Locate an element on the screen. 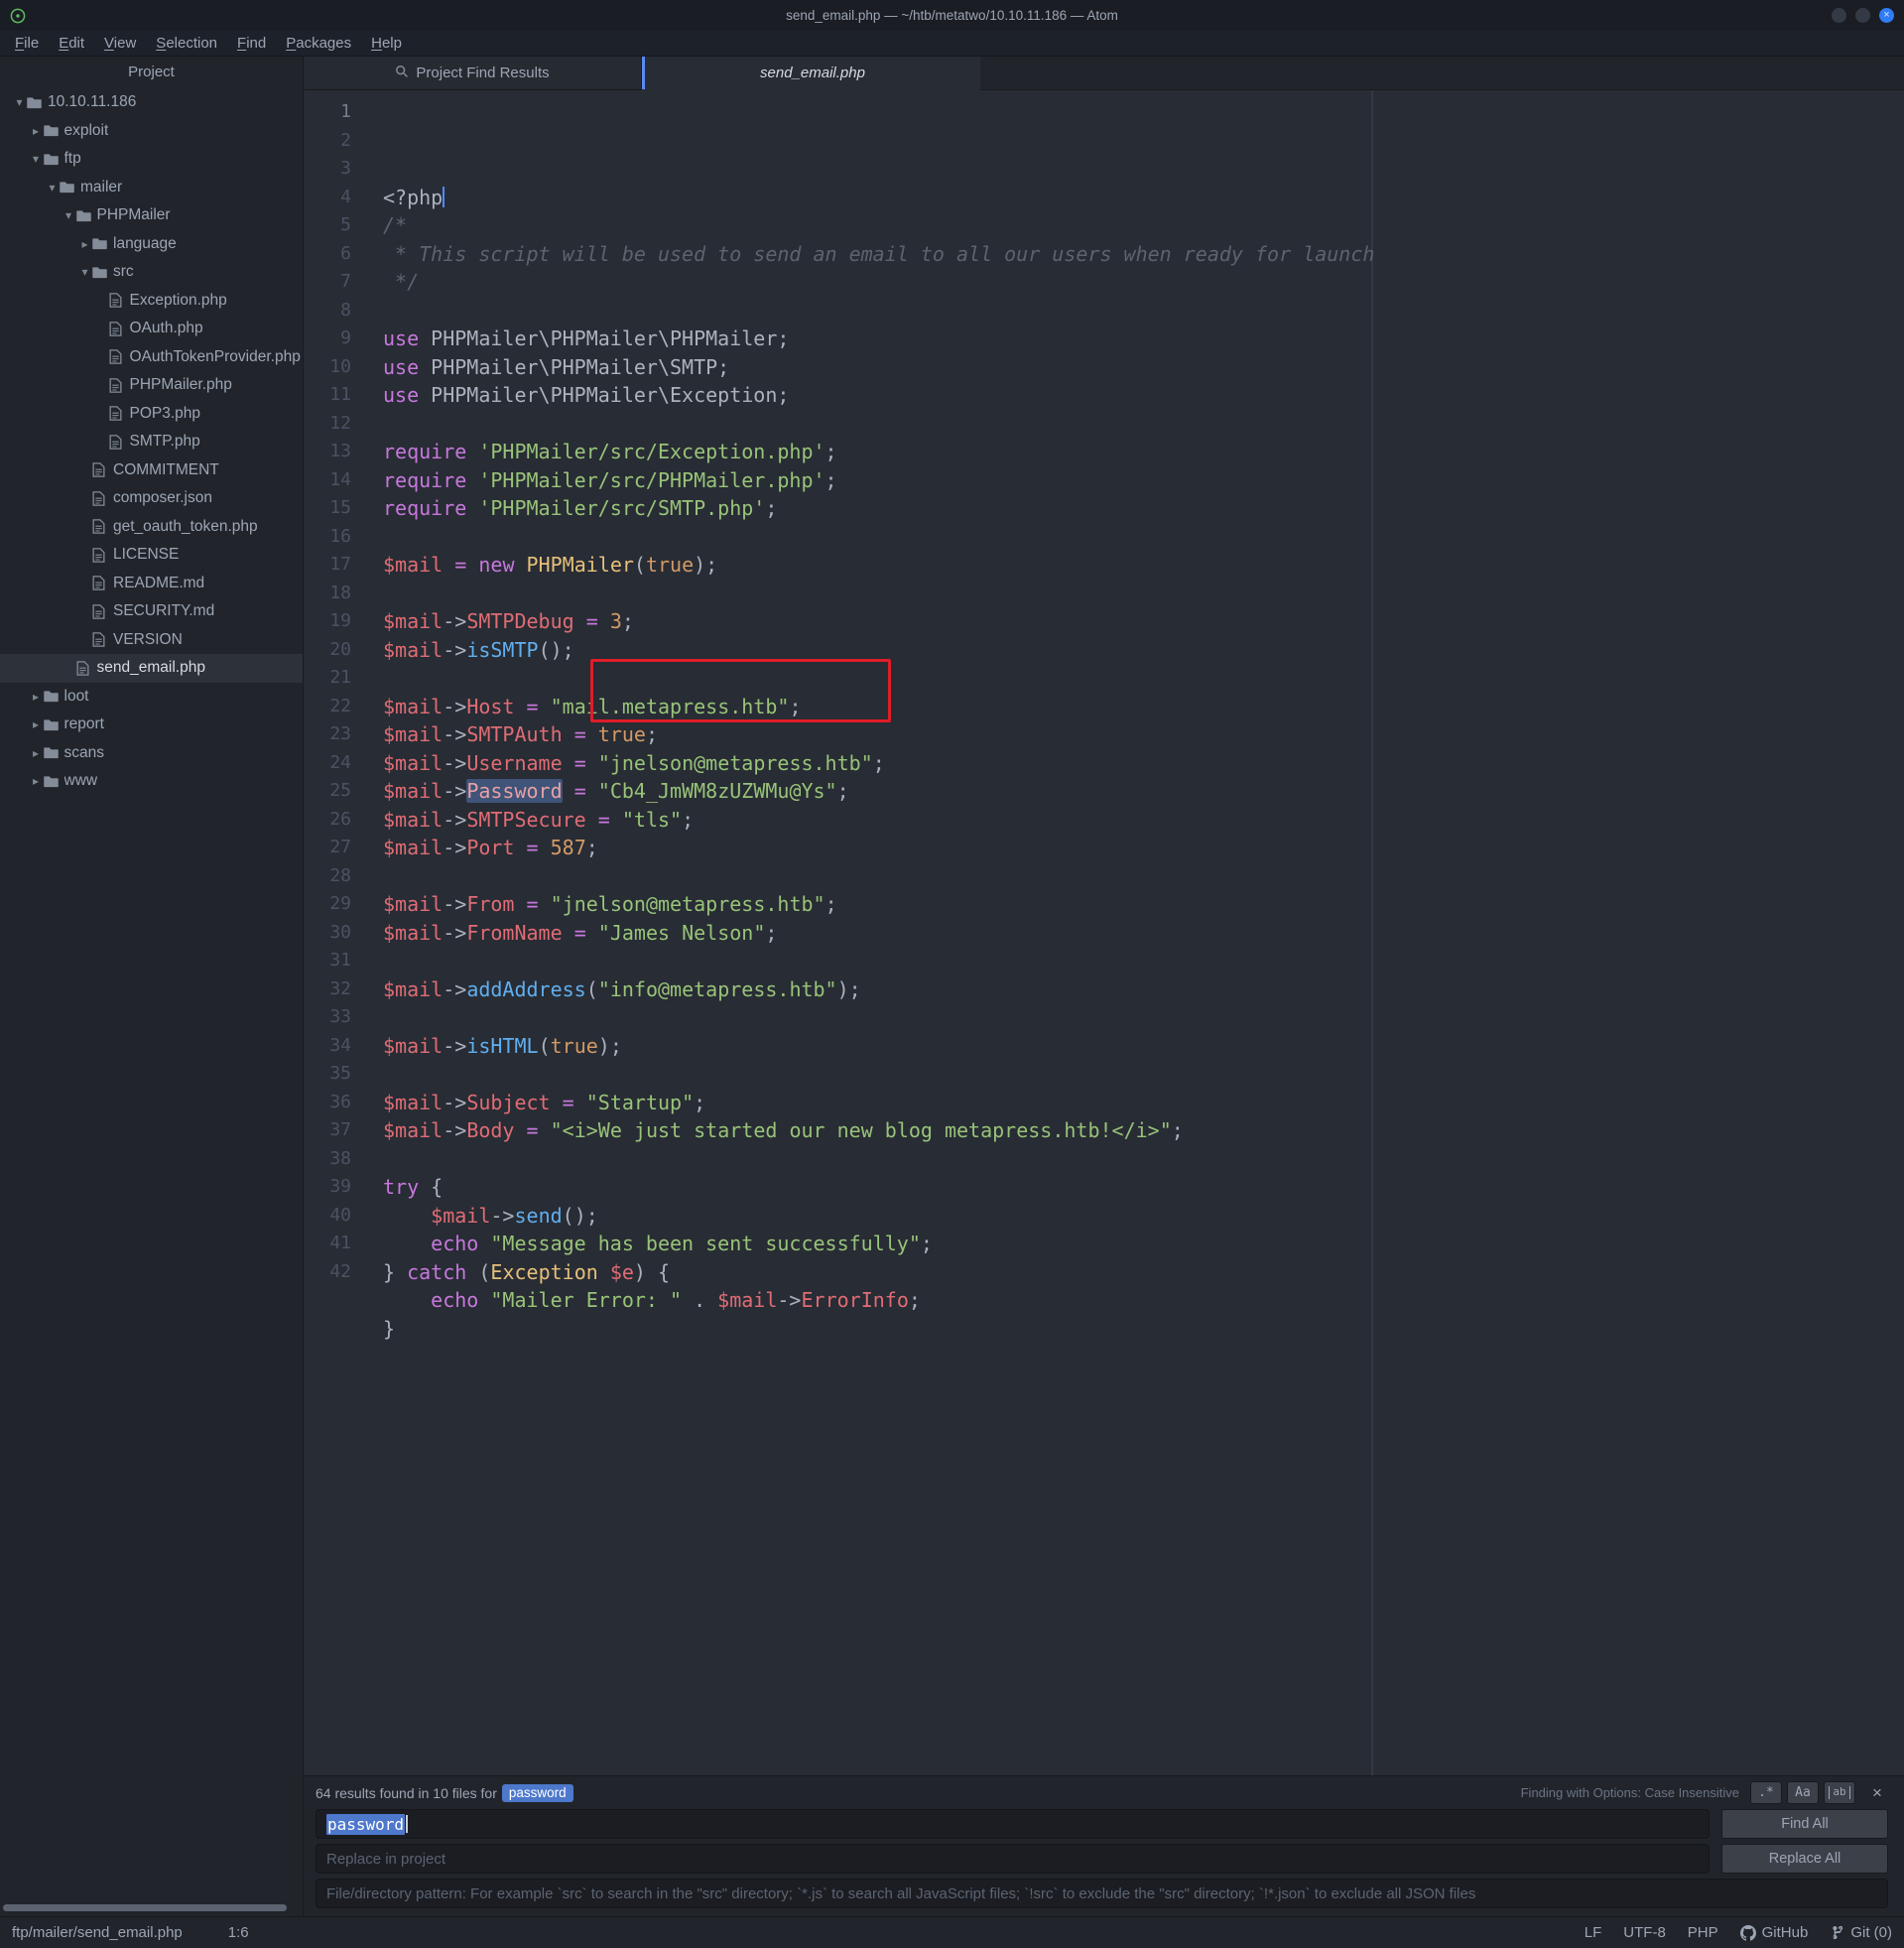 Image resolution: width=1904 pixels, height=1948 pixels. tree-item-get-oauth-token-php: get_oauth_token.php is located at coordinates (151, 527).